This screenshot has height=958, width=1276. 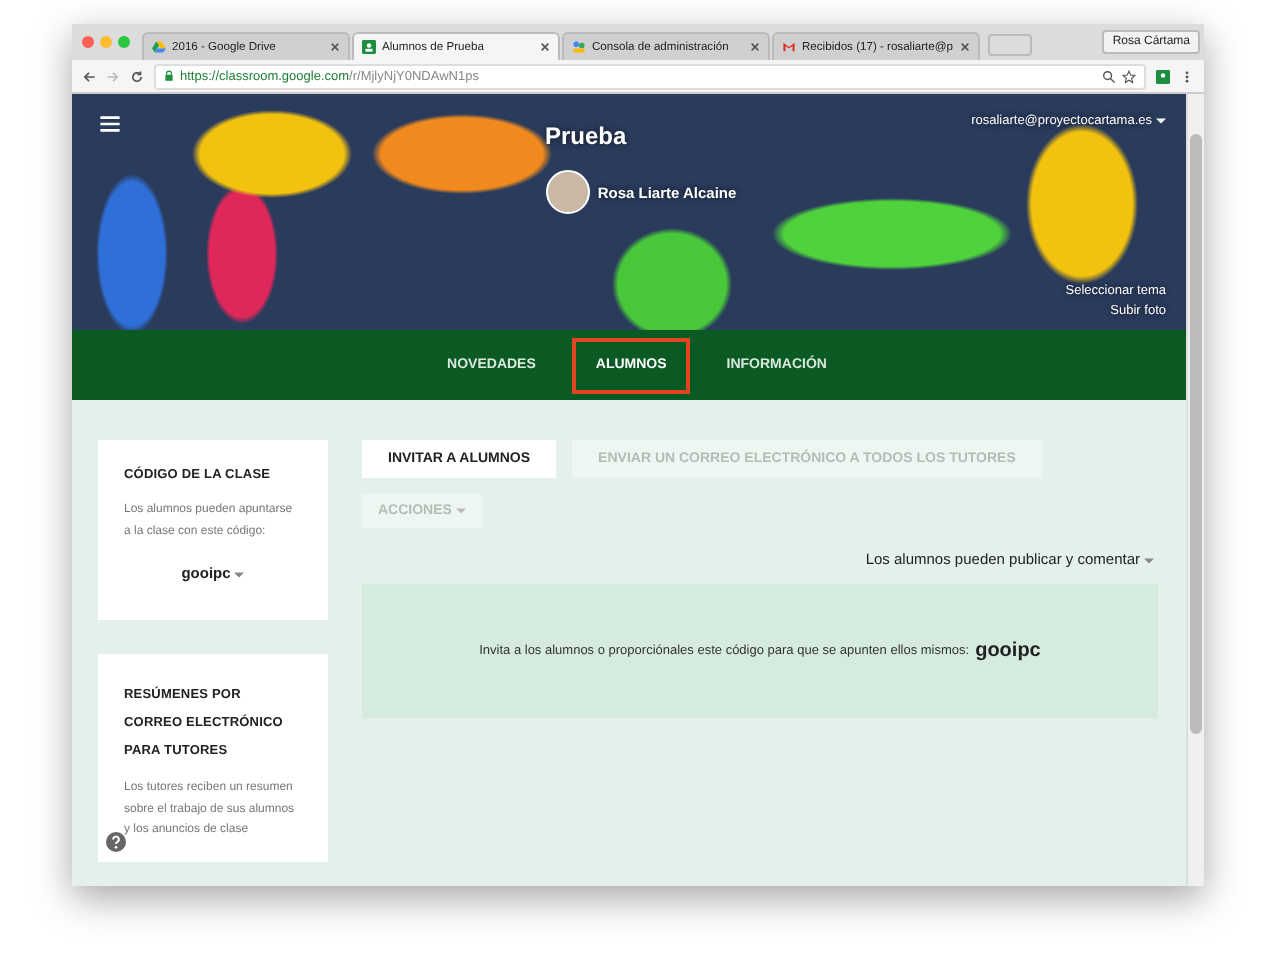 What do you see at coordinates (110, 124) in the screenshot?
I see `menu-icon` at bounding box center [110, 124].